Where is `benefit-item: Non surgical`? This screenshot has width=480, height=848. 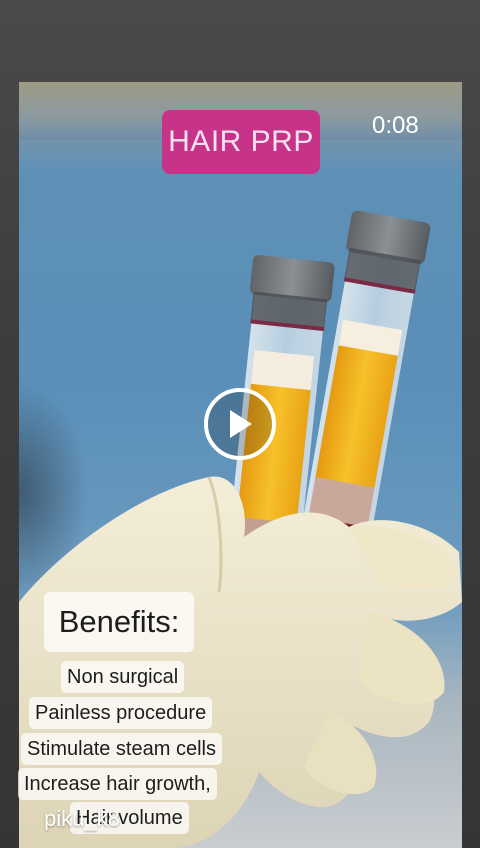 benefit-item: Non surgical is located at coordinates (123, 677).